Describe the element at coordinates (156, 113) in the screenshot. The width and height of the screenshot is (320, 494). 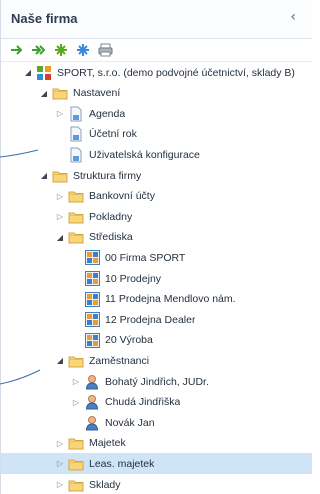
I see `tree-node: ▷ Agenda` at that location.